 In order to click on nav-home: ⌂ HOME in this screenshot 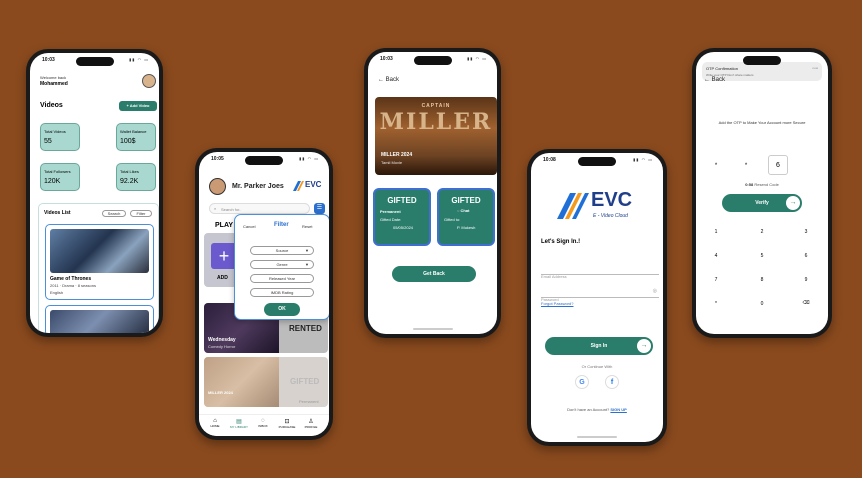, I will do `click(215, 423)`.